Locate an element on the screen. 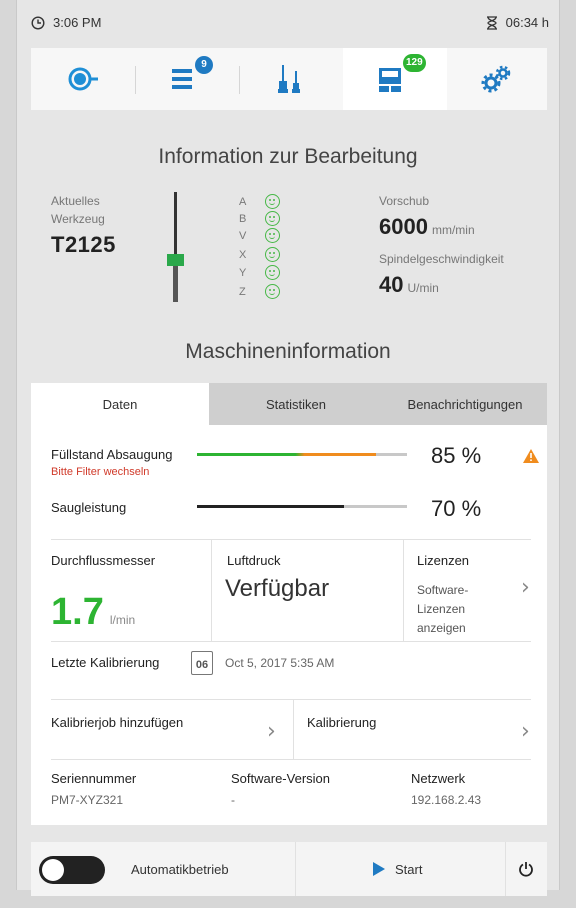 The image size is (576, 908). axis-row: A is located at coordinates (259, 201).